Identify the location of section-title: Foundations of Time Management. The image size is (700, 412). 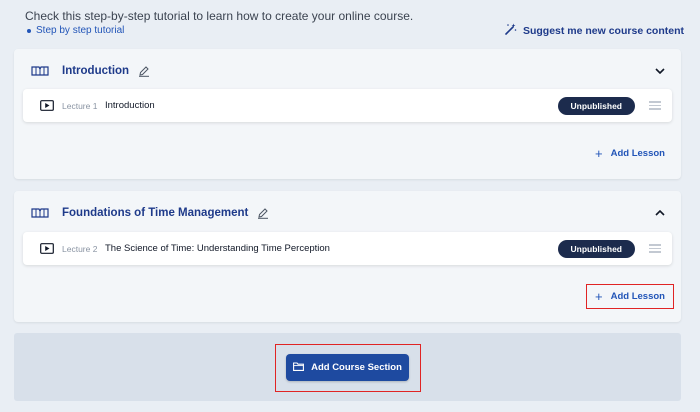
(155, 213).